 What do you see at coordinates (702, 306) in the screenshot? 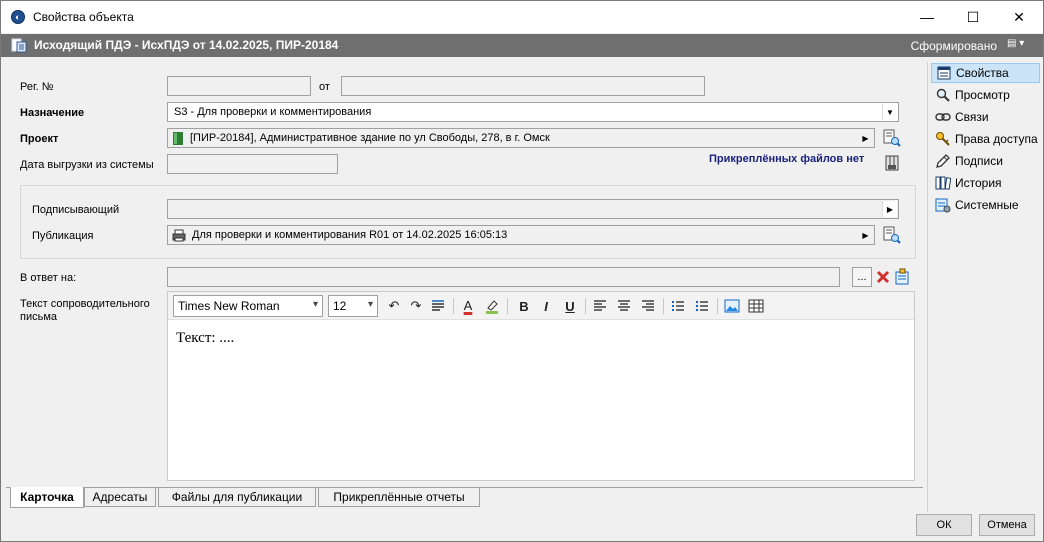
I see `bullet-list-icon` at bounding box center [702, 306].